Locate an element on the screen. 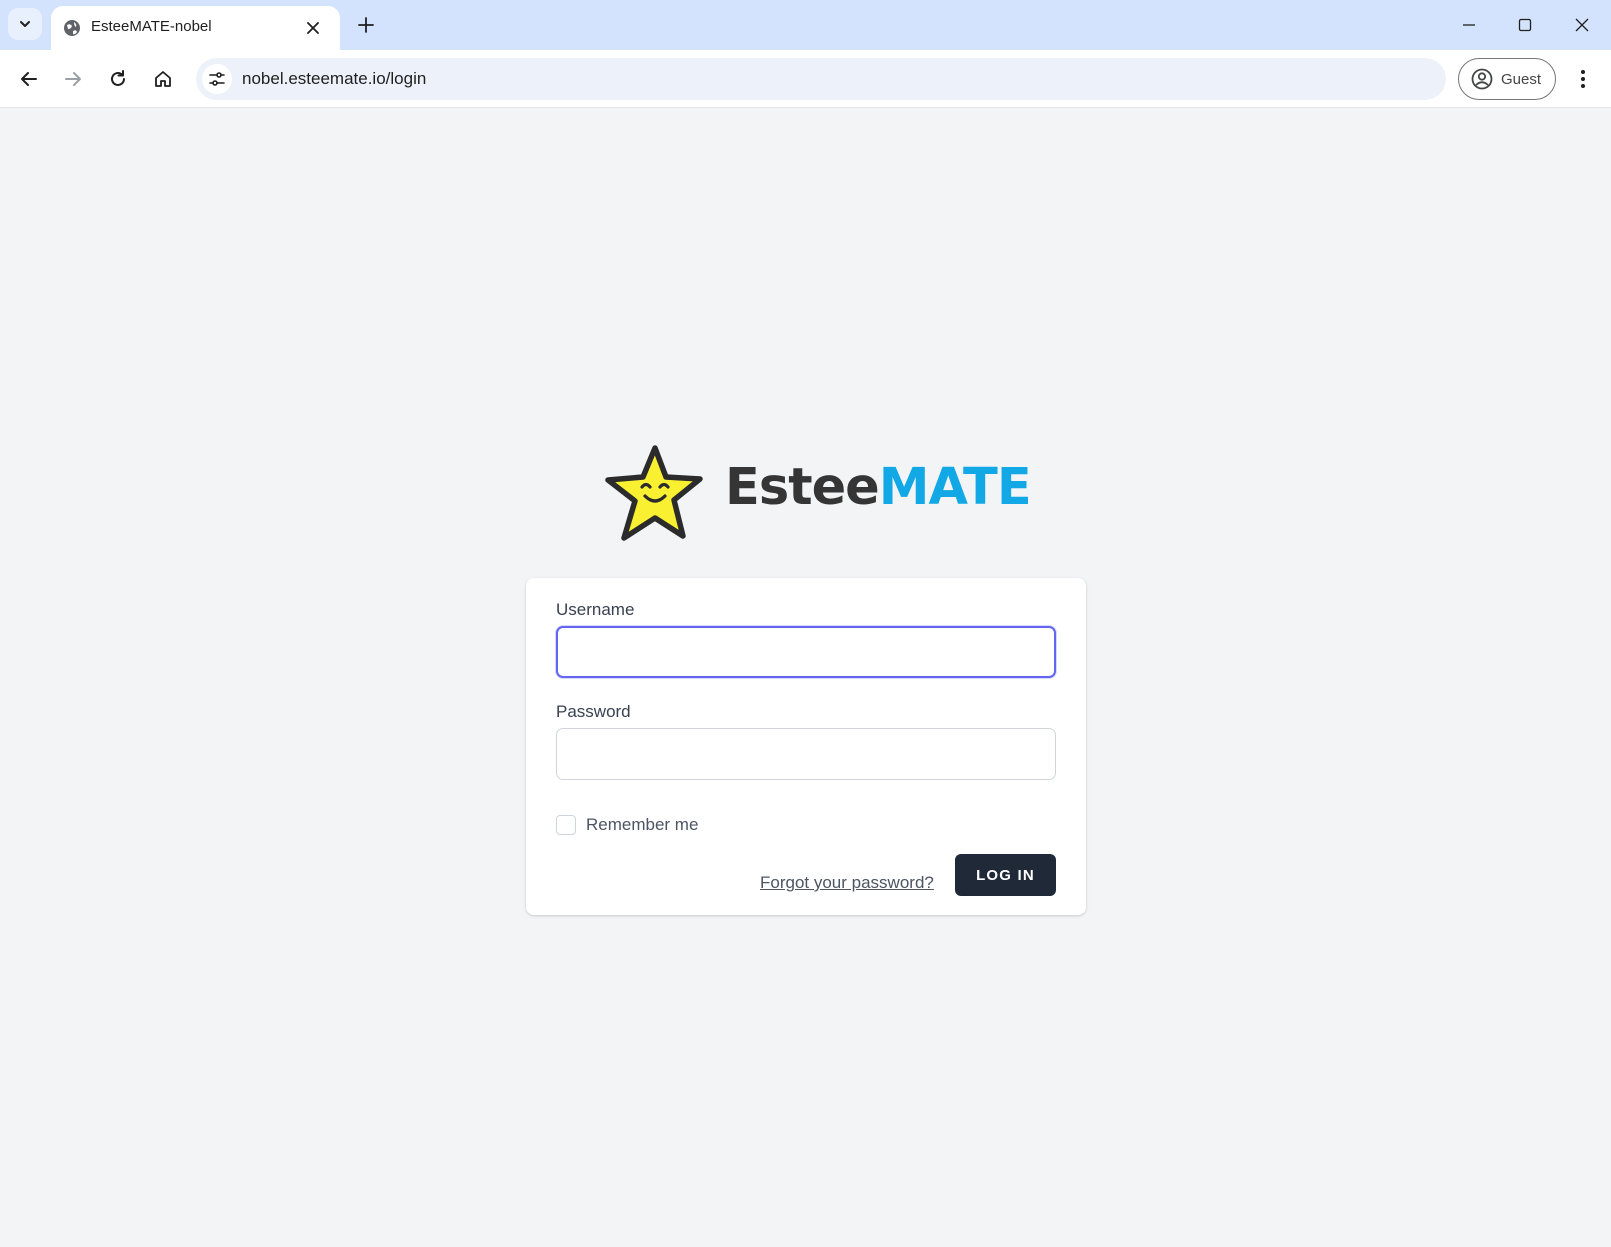  plus-icon is located at coordinates (366, 25).